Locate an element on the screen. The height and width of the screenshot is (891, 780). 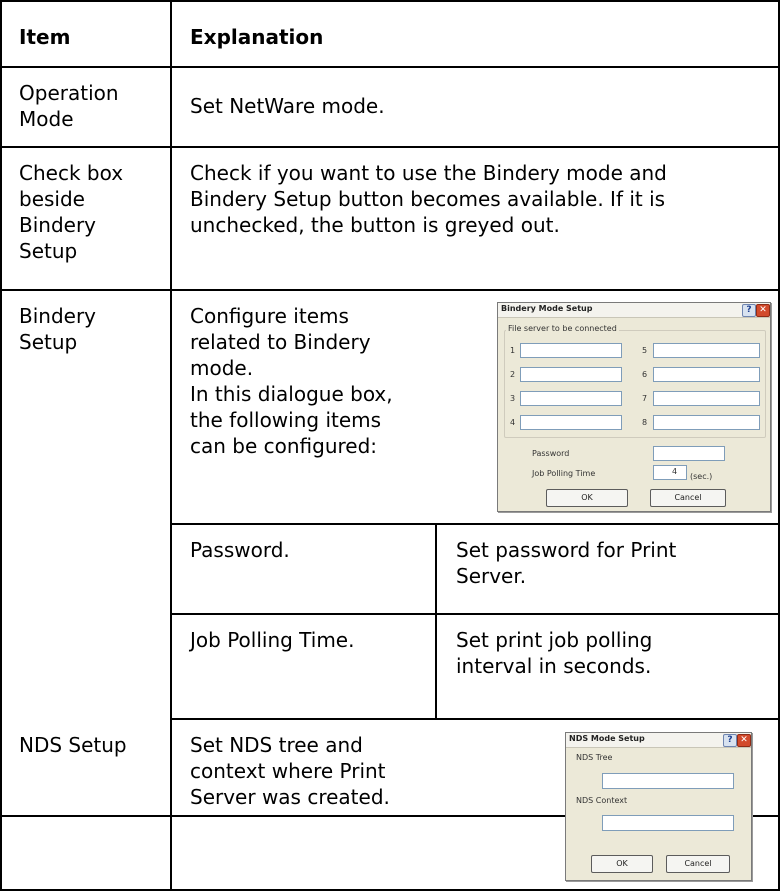
header-item: Item is located at coordinates (45, 37).